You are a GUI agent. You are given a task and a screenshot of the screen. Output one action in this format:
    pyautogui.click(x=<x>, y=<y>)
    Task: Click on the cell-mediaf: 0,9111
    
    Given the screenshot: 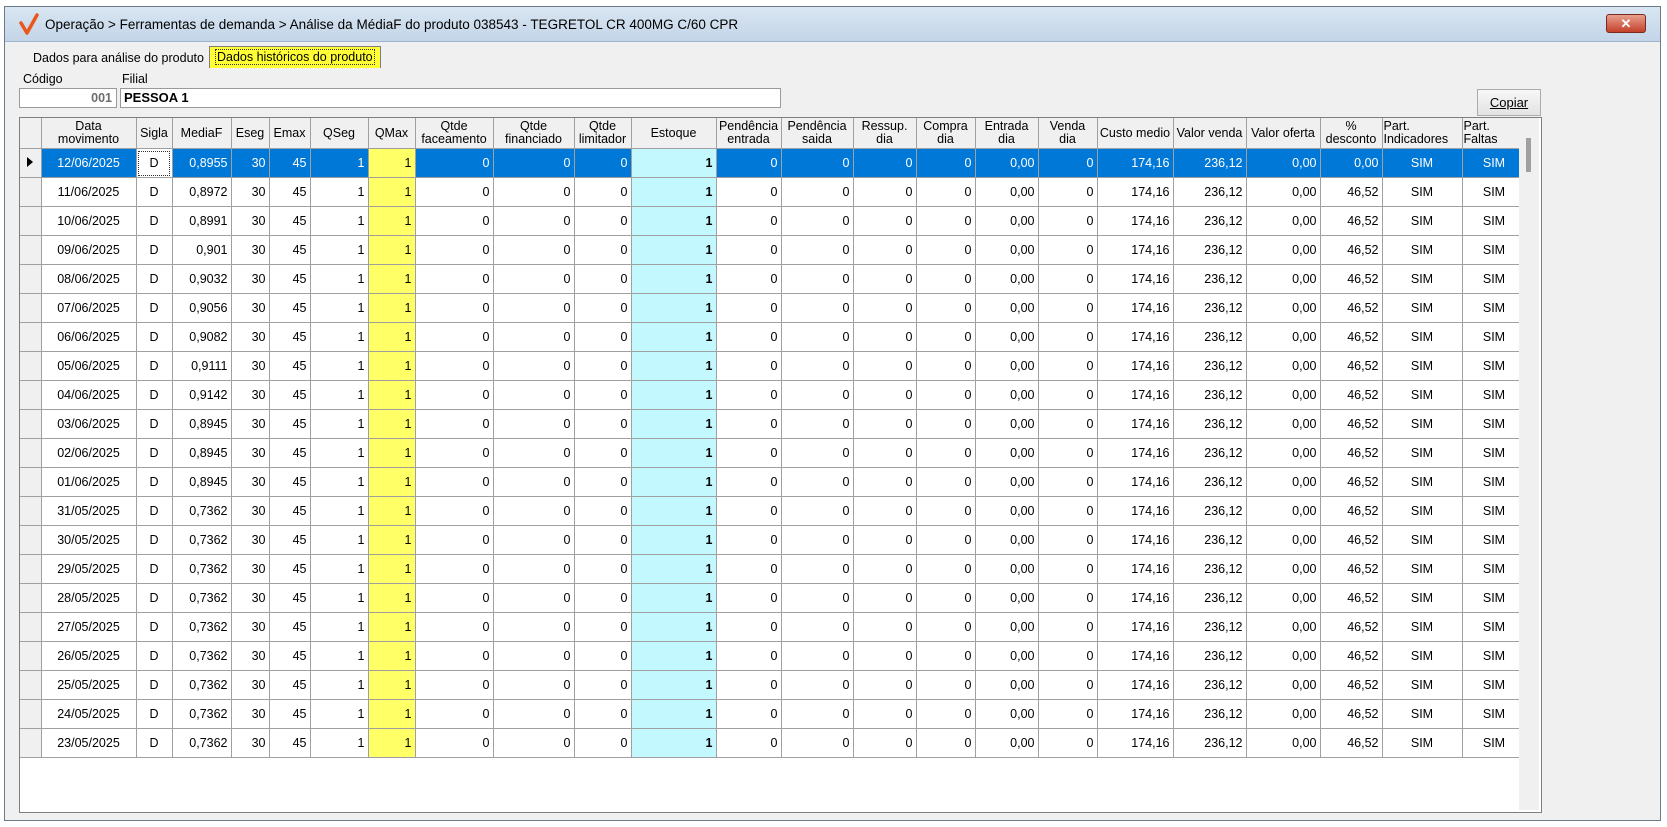 What is the action you would take?
    pyautogui.click(x=202, y=366)
    